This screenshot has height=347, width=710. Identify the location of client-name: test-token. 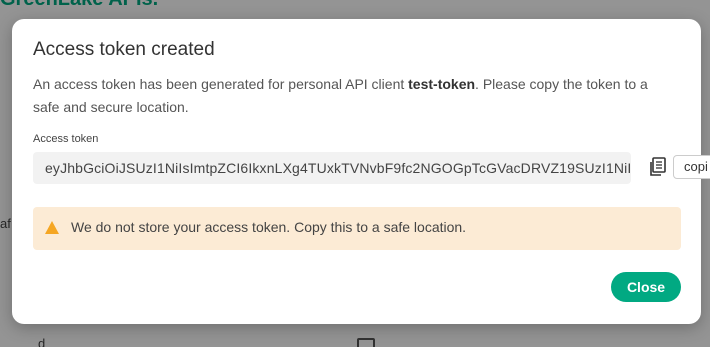
(442, 84).